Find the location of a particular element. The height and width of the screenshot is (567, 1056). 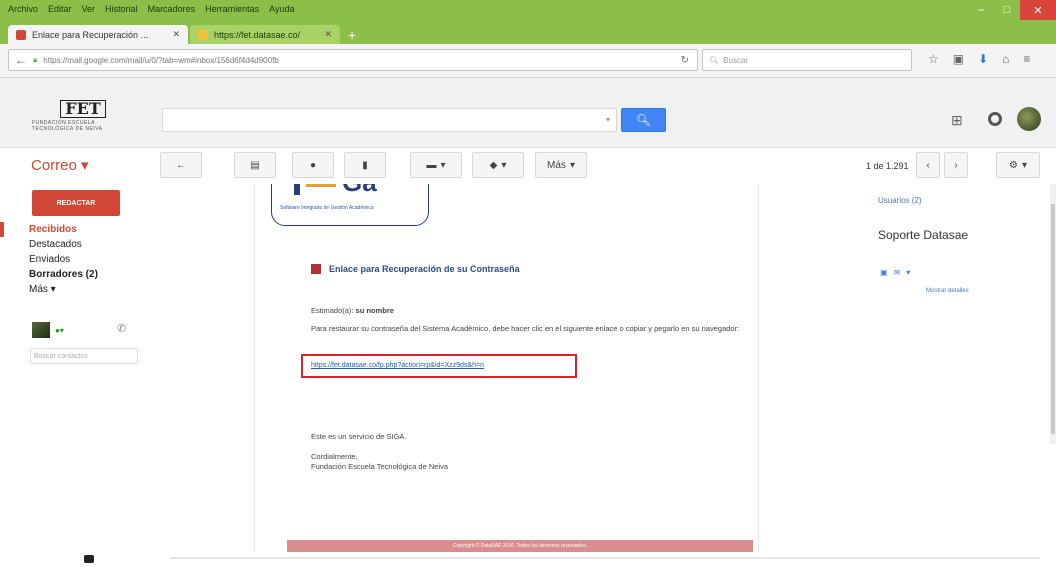

sidebar-item-destacados: Destacados is located at coordinates (55, 244).